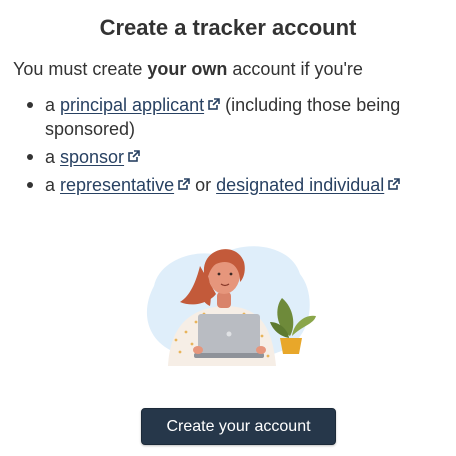 The height and width of the screenshot is (456, 456). Describe the element at coordinates (295, 69) in the screenshot. I see `intro-after: account if you're` at that location.